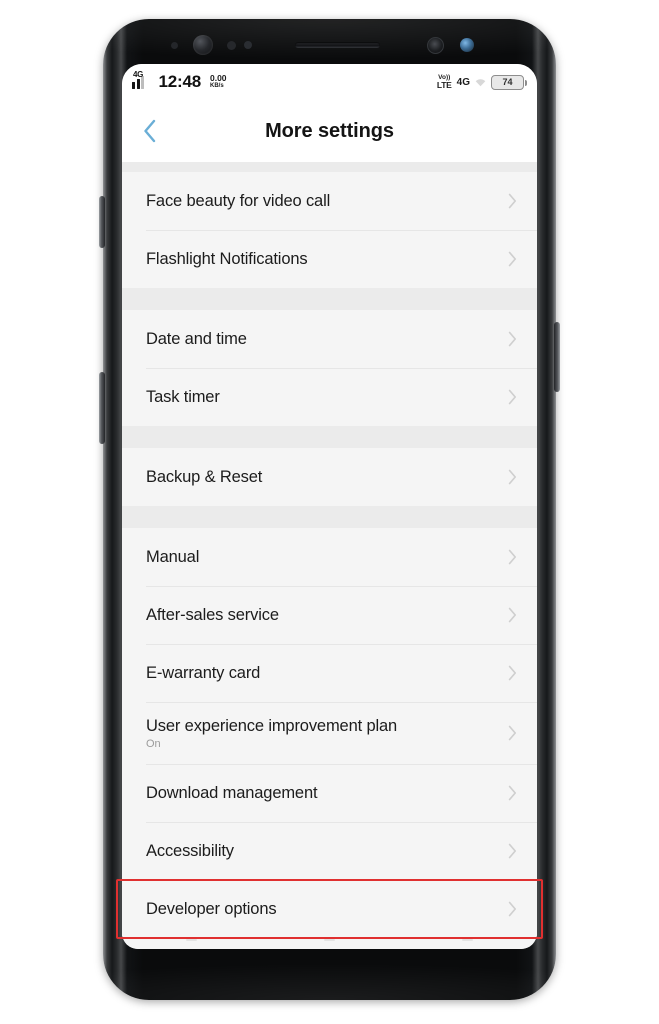 The width and height of the screenshot is (659, 1024). Describe the element at coordinates (248, 45) in the screenshot. I see `light-sensor-icon` at that location.